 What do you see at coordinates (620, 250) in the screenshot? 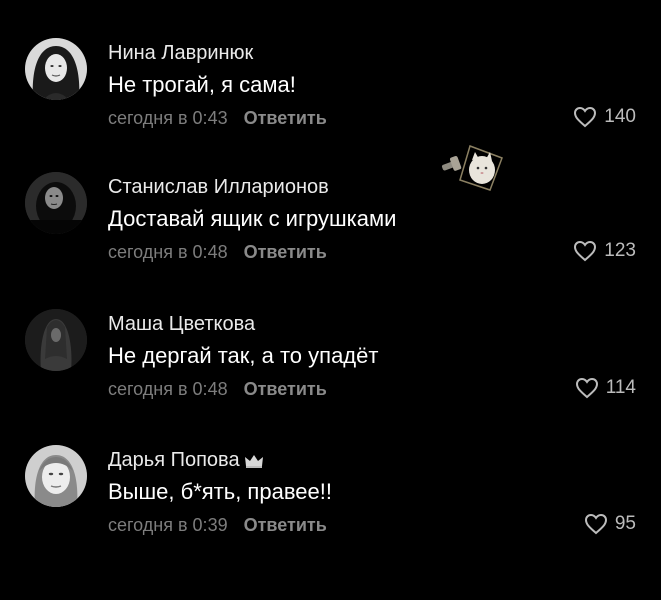
I see `like-count: 123` at bounding box center [620, 250].